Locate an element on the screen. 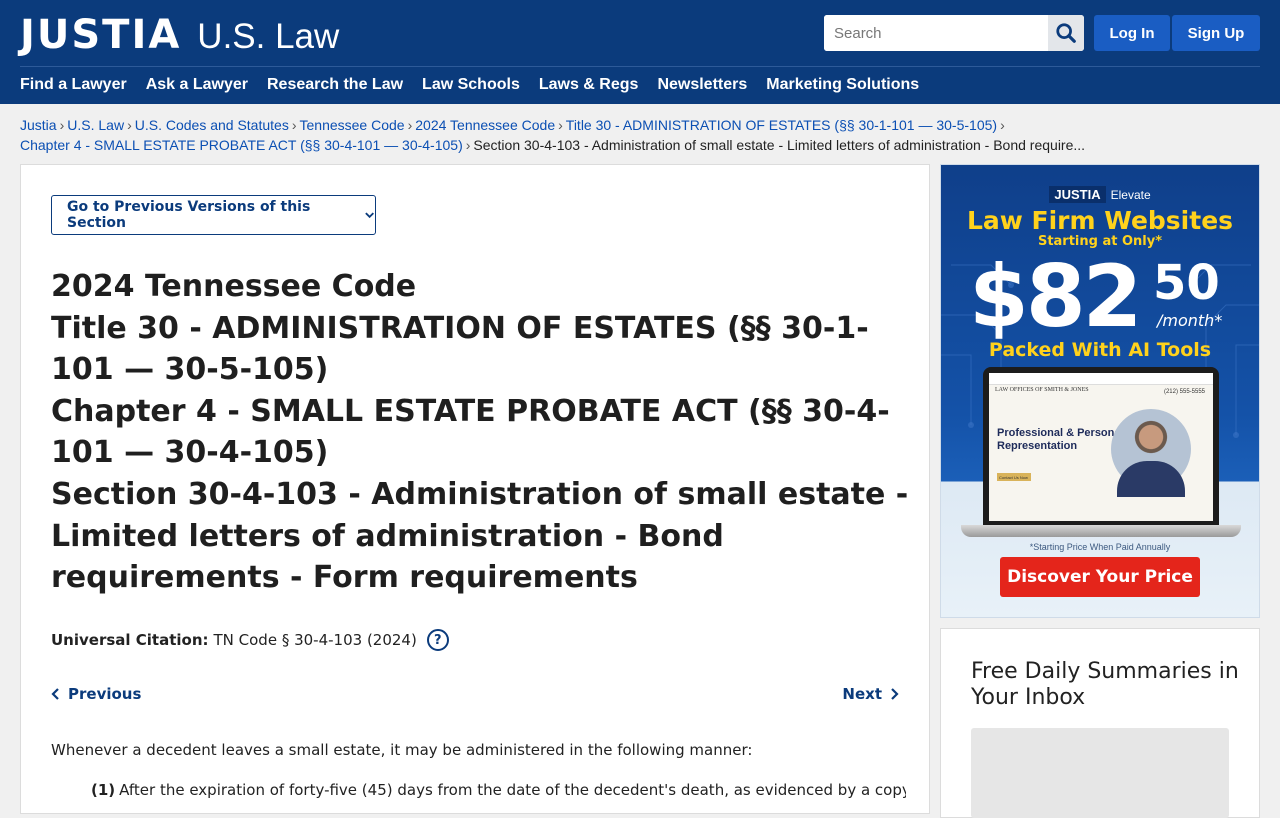  justia-logo: JUSTIA U.S. Law is located at coordinates (179, 35).